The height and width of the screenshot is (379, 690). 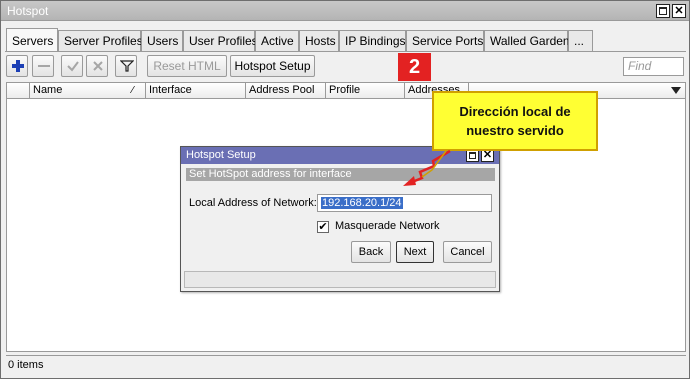 What do you see at coordinates (427, 167) in the screenshot?
I see `callout-arrow` at bounding box center [427, 167].